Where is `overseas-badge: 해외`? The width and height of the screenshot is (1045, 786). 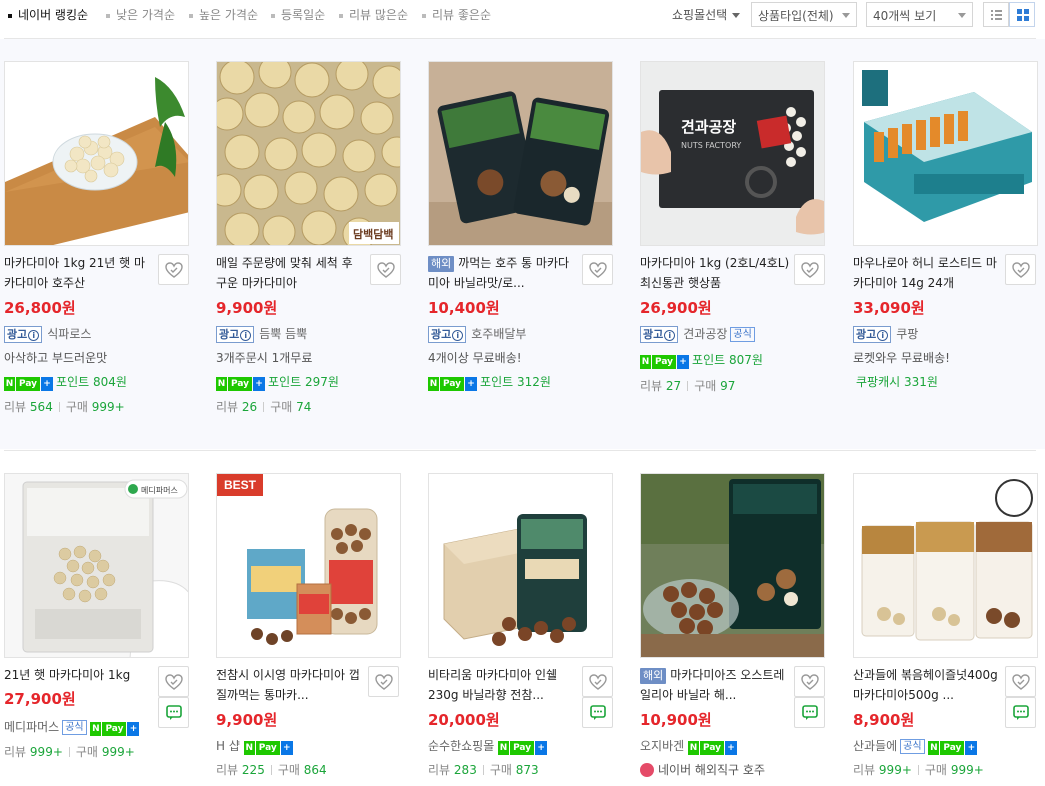 overseas-badge: 해외 is located at coordinates (653, 676).